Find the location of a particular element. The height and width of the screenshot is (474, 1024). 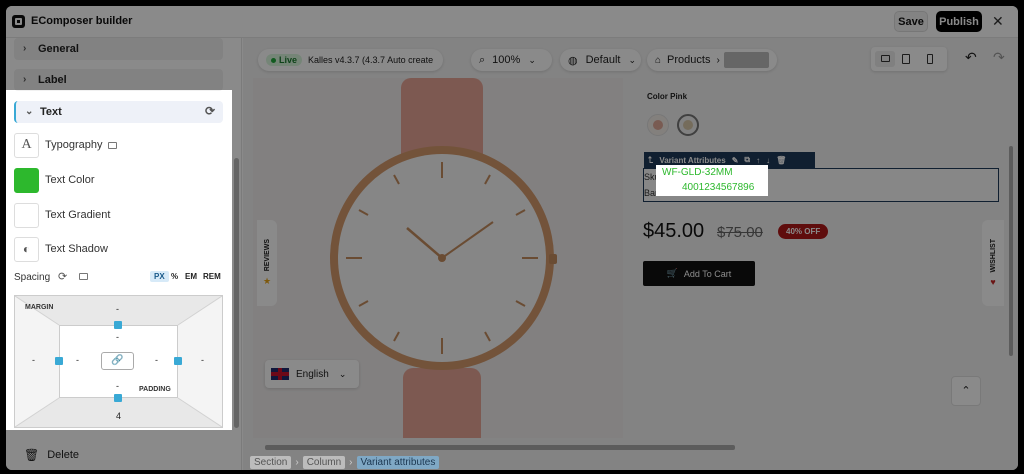

text-shadow-icon: ◐ is located at coordinates (26, 249).